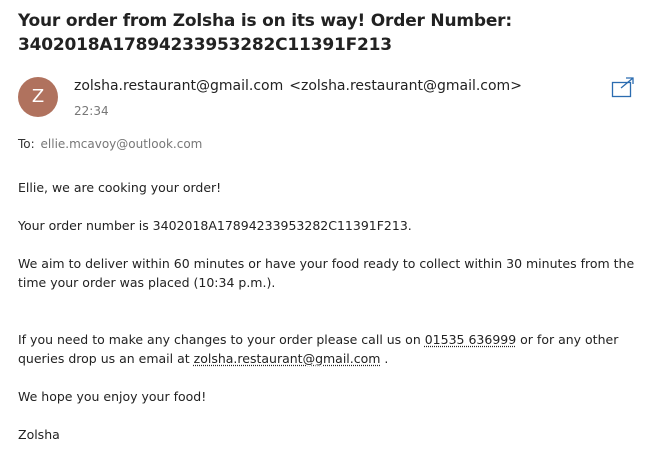 This screenshot has height=472, width=653. What do you see at coordinates (112, 396) in the screenshot?
I see `closing-text: We hope you enjoy your food!` at bounding box center [112, 396].